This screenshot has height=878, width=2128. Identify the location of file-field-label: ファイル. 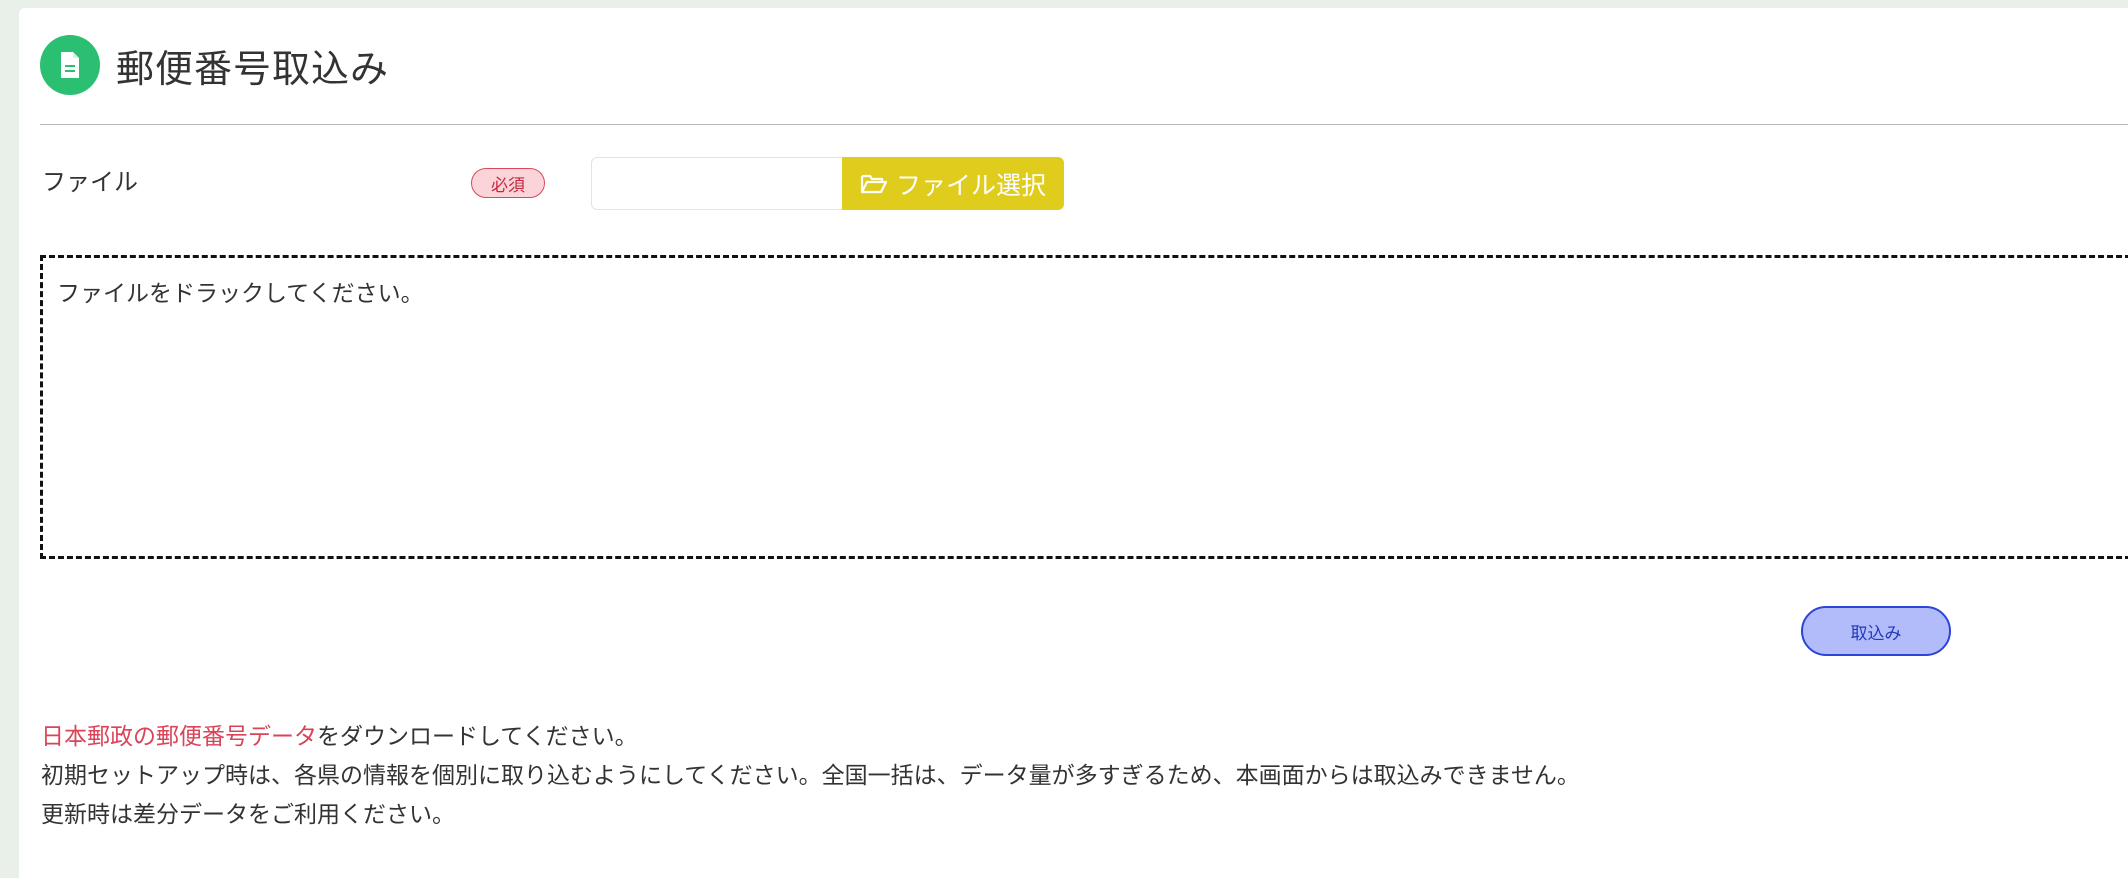
(90, 182).